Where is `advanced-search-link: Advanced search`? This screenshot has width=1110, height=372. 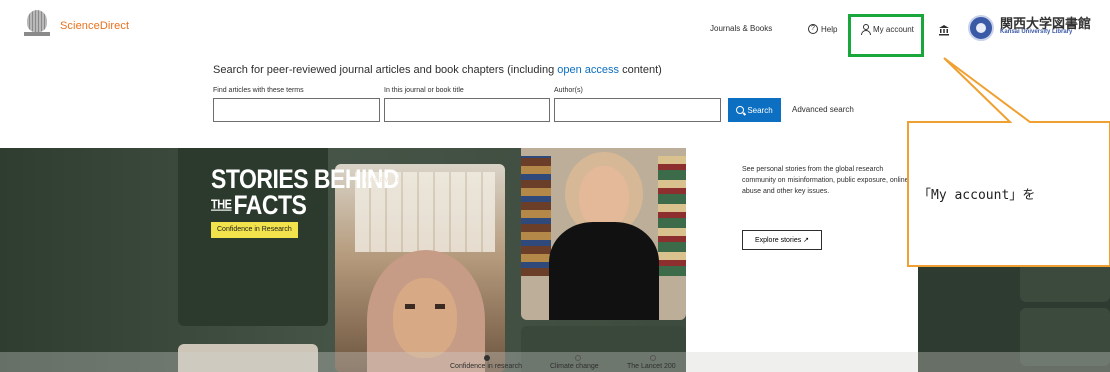 advanced-search-link: Advanced search is located at coordinates (823, 109).